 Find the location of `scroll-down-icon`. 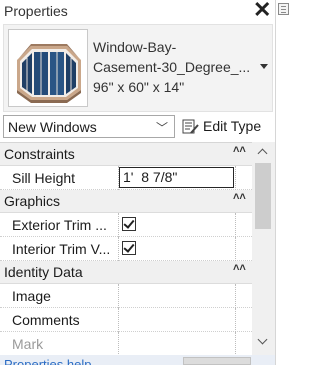

scroll-down-icon is located at coordinates (263, 343).